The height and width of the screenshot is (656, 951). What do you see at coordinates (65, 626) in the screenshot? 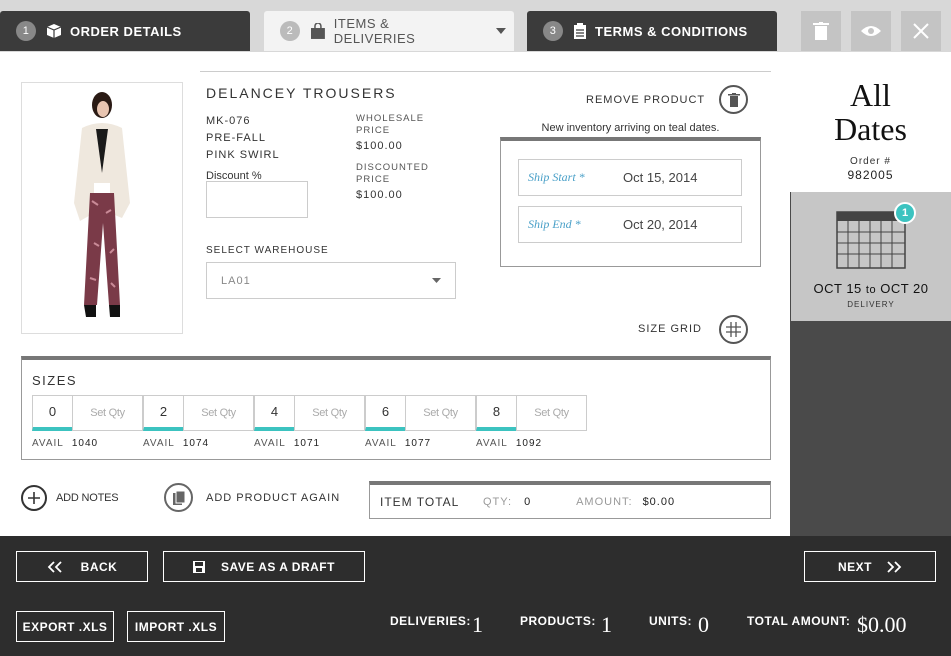
I see `export-xls-button: EXPORT .XLS` at bounding box center [65, 626].